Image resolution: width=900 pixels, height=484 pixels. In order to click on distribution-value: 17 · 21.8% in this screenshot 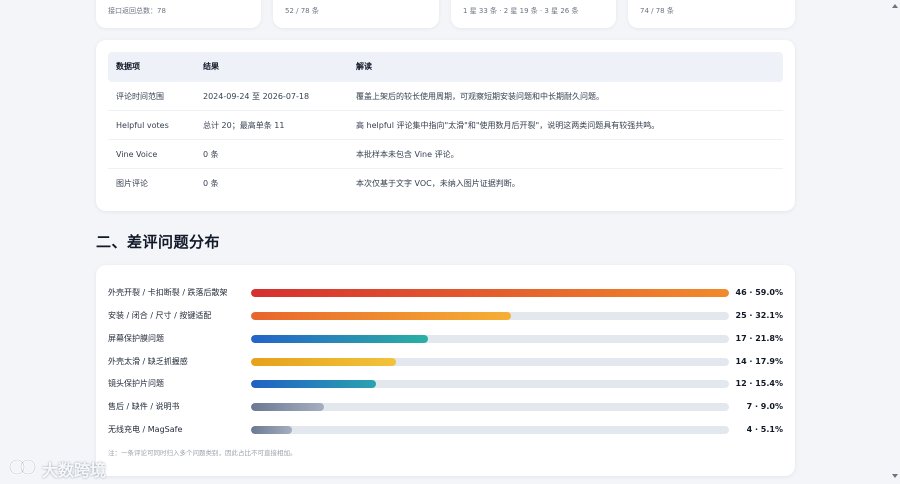, I will do `click(759, 338)`.